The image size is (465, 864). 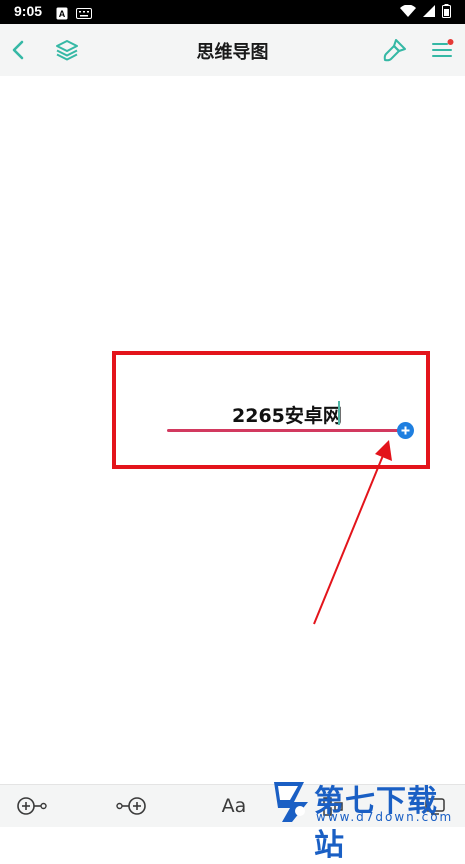 What do you see at coordinates (429, 12) in the screenshot?
I see `signal-icon` at bounding box center [429, 12].